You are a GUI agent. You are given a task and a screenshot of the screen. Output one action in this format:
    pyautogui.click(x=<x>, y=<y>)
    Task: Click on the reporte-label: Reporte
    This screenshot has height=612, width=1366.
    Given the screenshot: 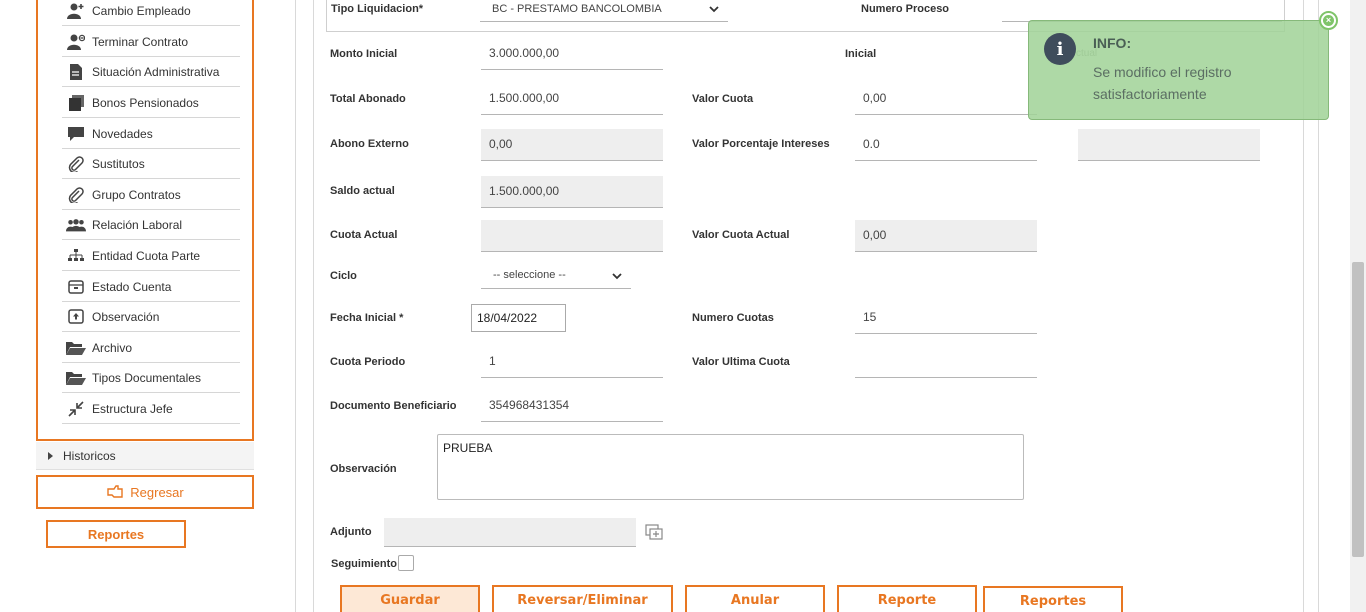 What is the action you would take?
    pyautogui.click(x=907, y=600)
    